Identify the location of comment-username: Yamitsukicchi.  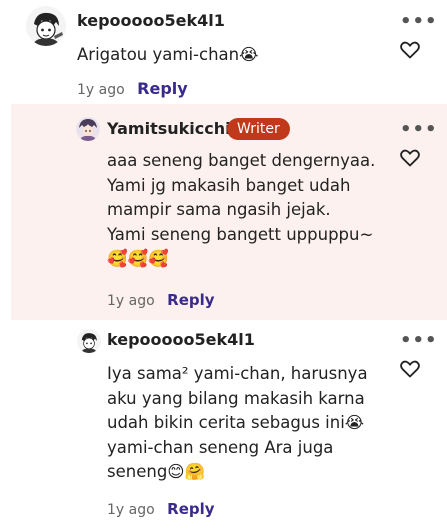
(169, 128).